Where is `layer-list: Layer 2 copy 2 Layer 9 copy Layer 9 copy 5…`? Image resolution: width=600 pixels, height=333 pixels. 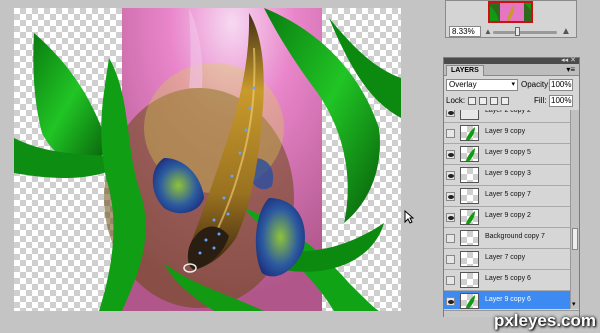
layer-list: Layer 2 copy 2 Layer 9 copy Layer 9 copy 5… is located at coordinates (507, 209).